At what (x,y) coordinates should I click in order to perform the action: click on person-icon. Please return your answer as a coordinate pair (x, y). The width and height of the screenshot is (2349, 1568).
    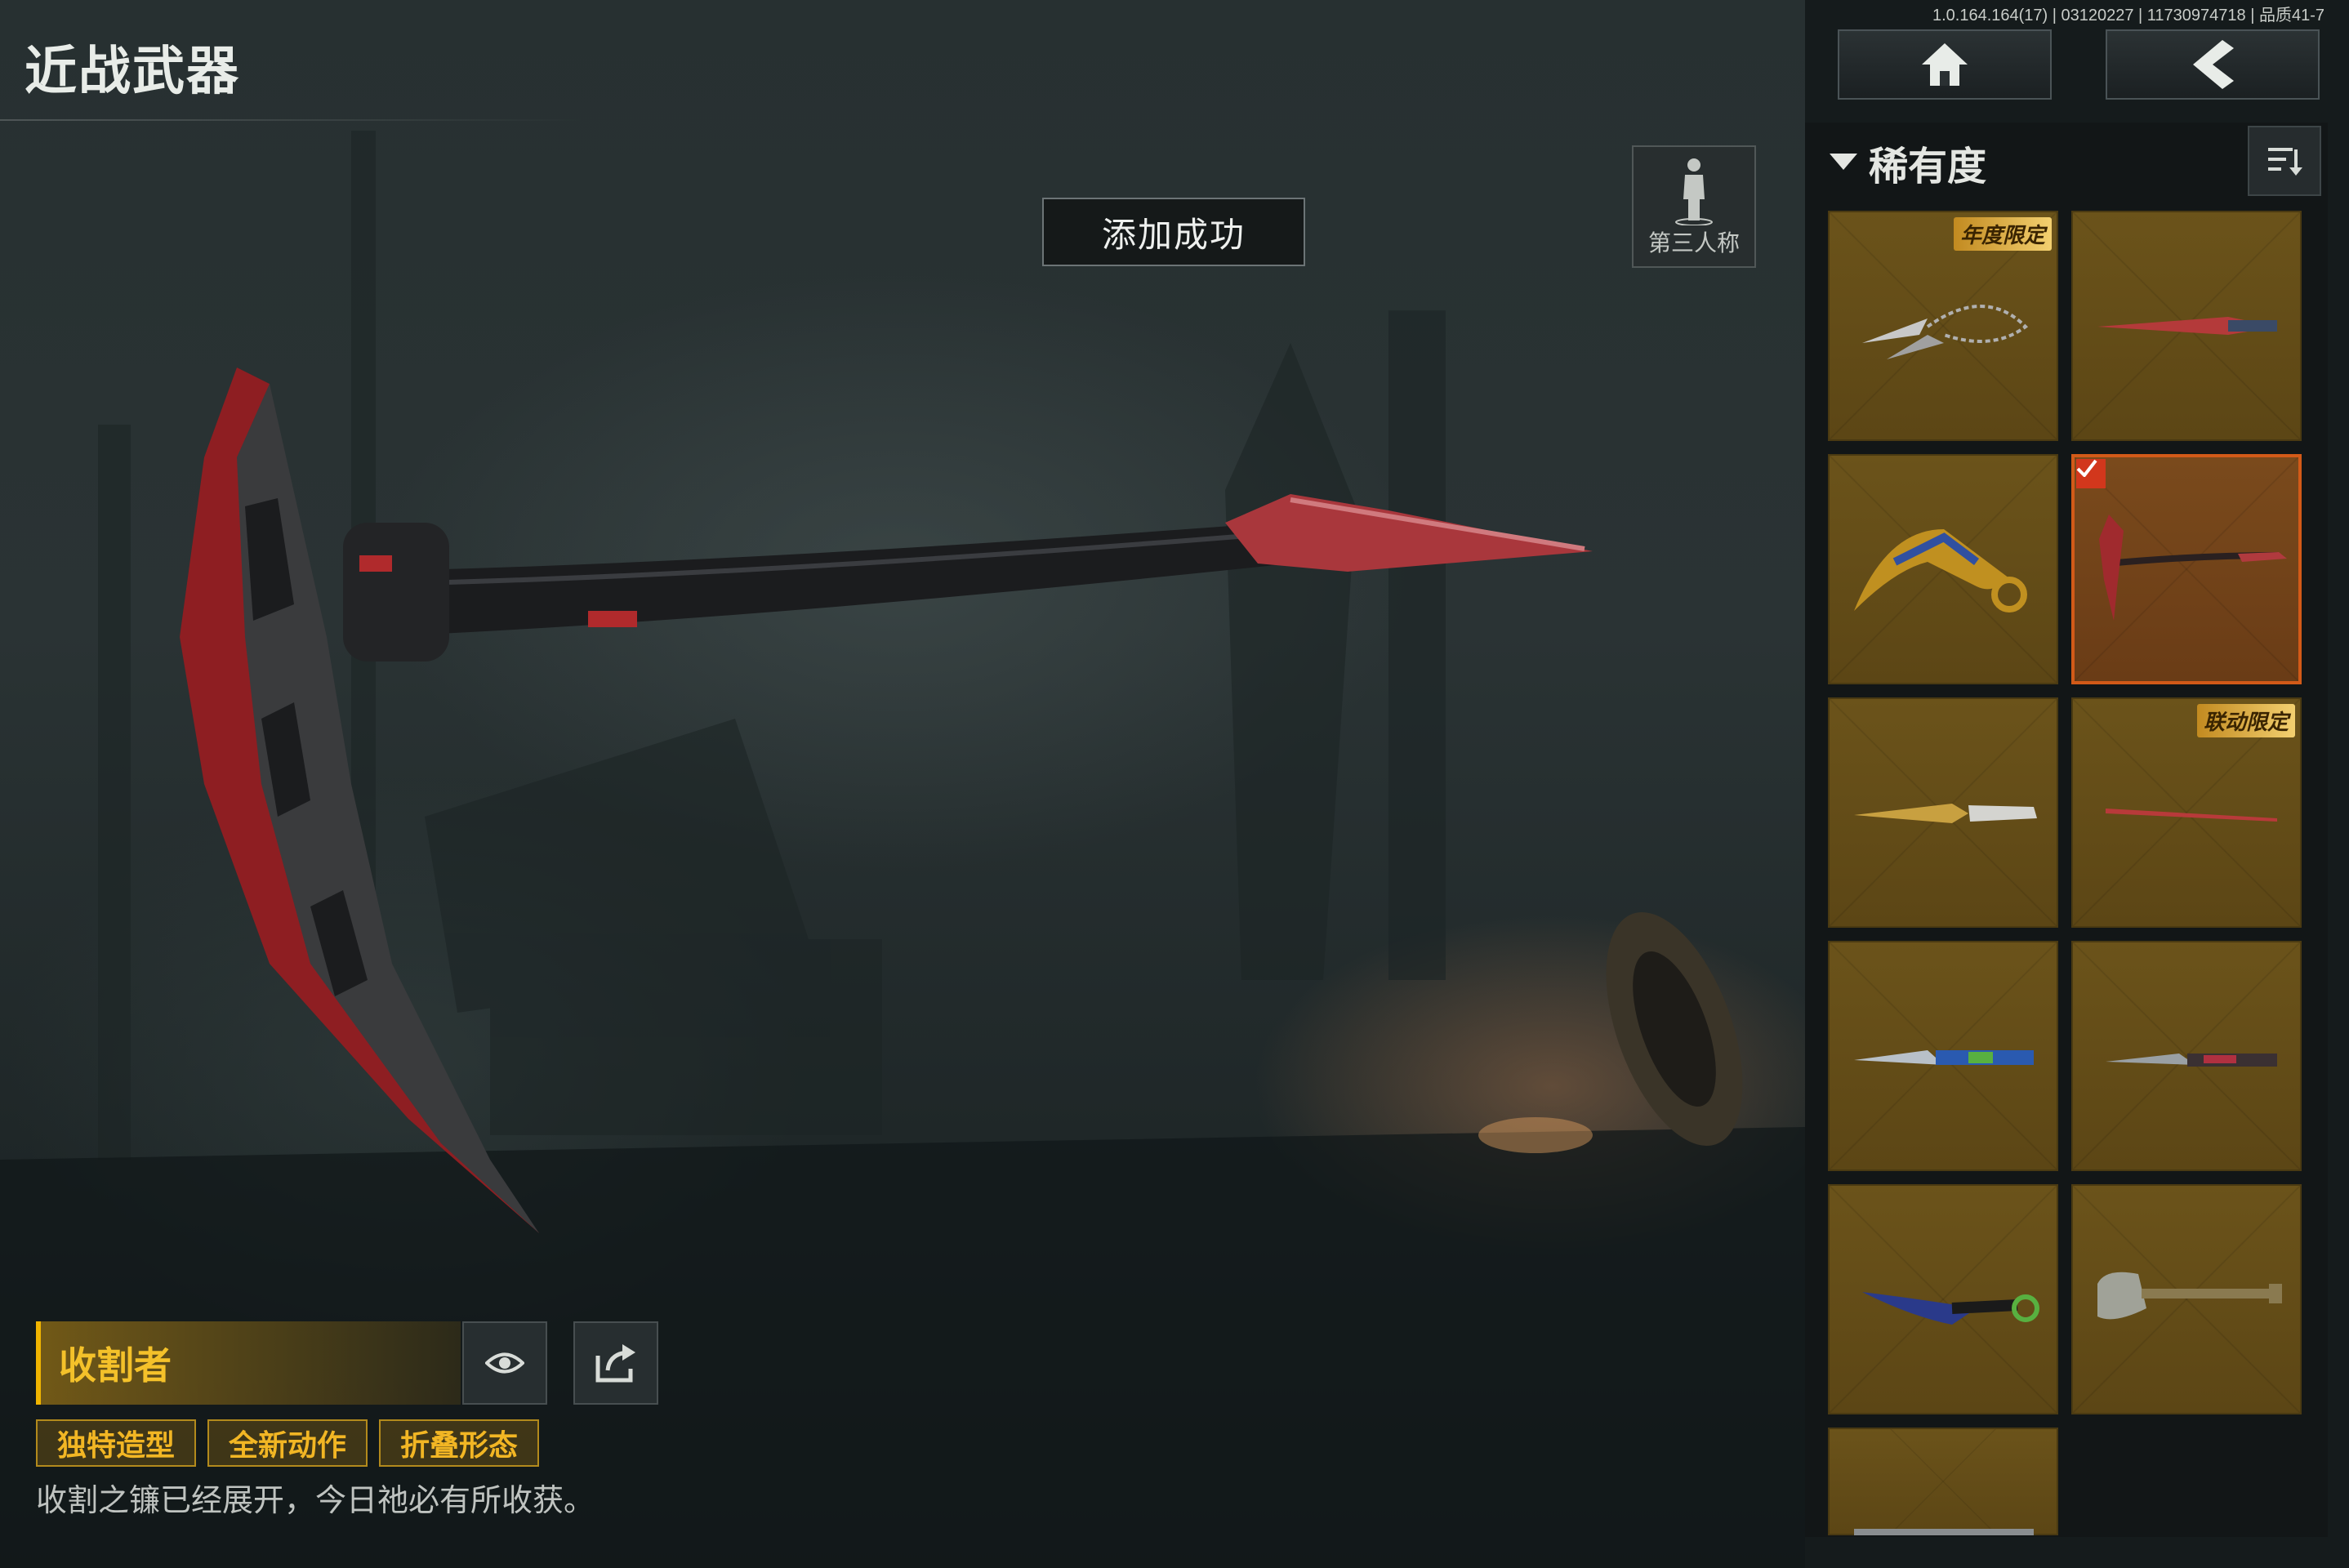
    Looking at the image, I should click on (1694, 191).